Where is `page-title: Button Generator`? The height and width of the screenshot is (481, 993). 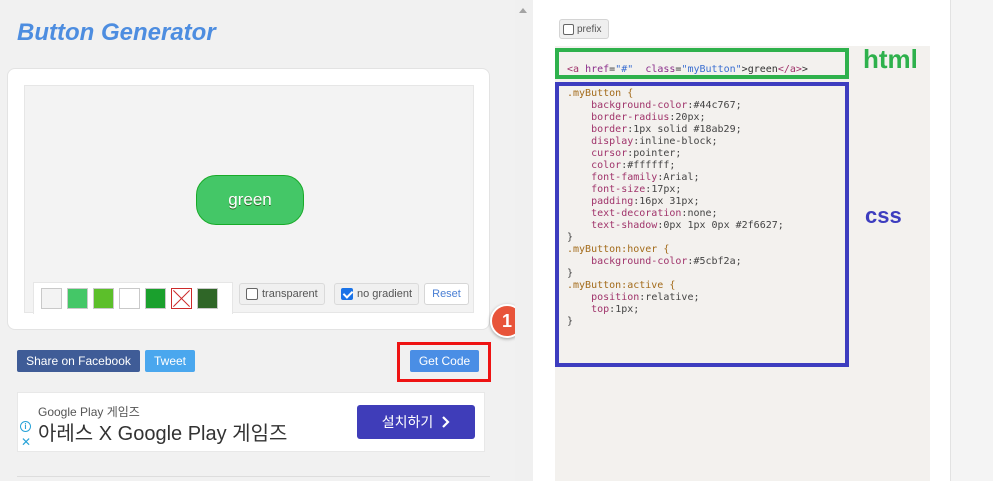
page-title: Button Generator is located at coordinates (116, 32).